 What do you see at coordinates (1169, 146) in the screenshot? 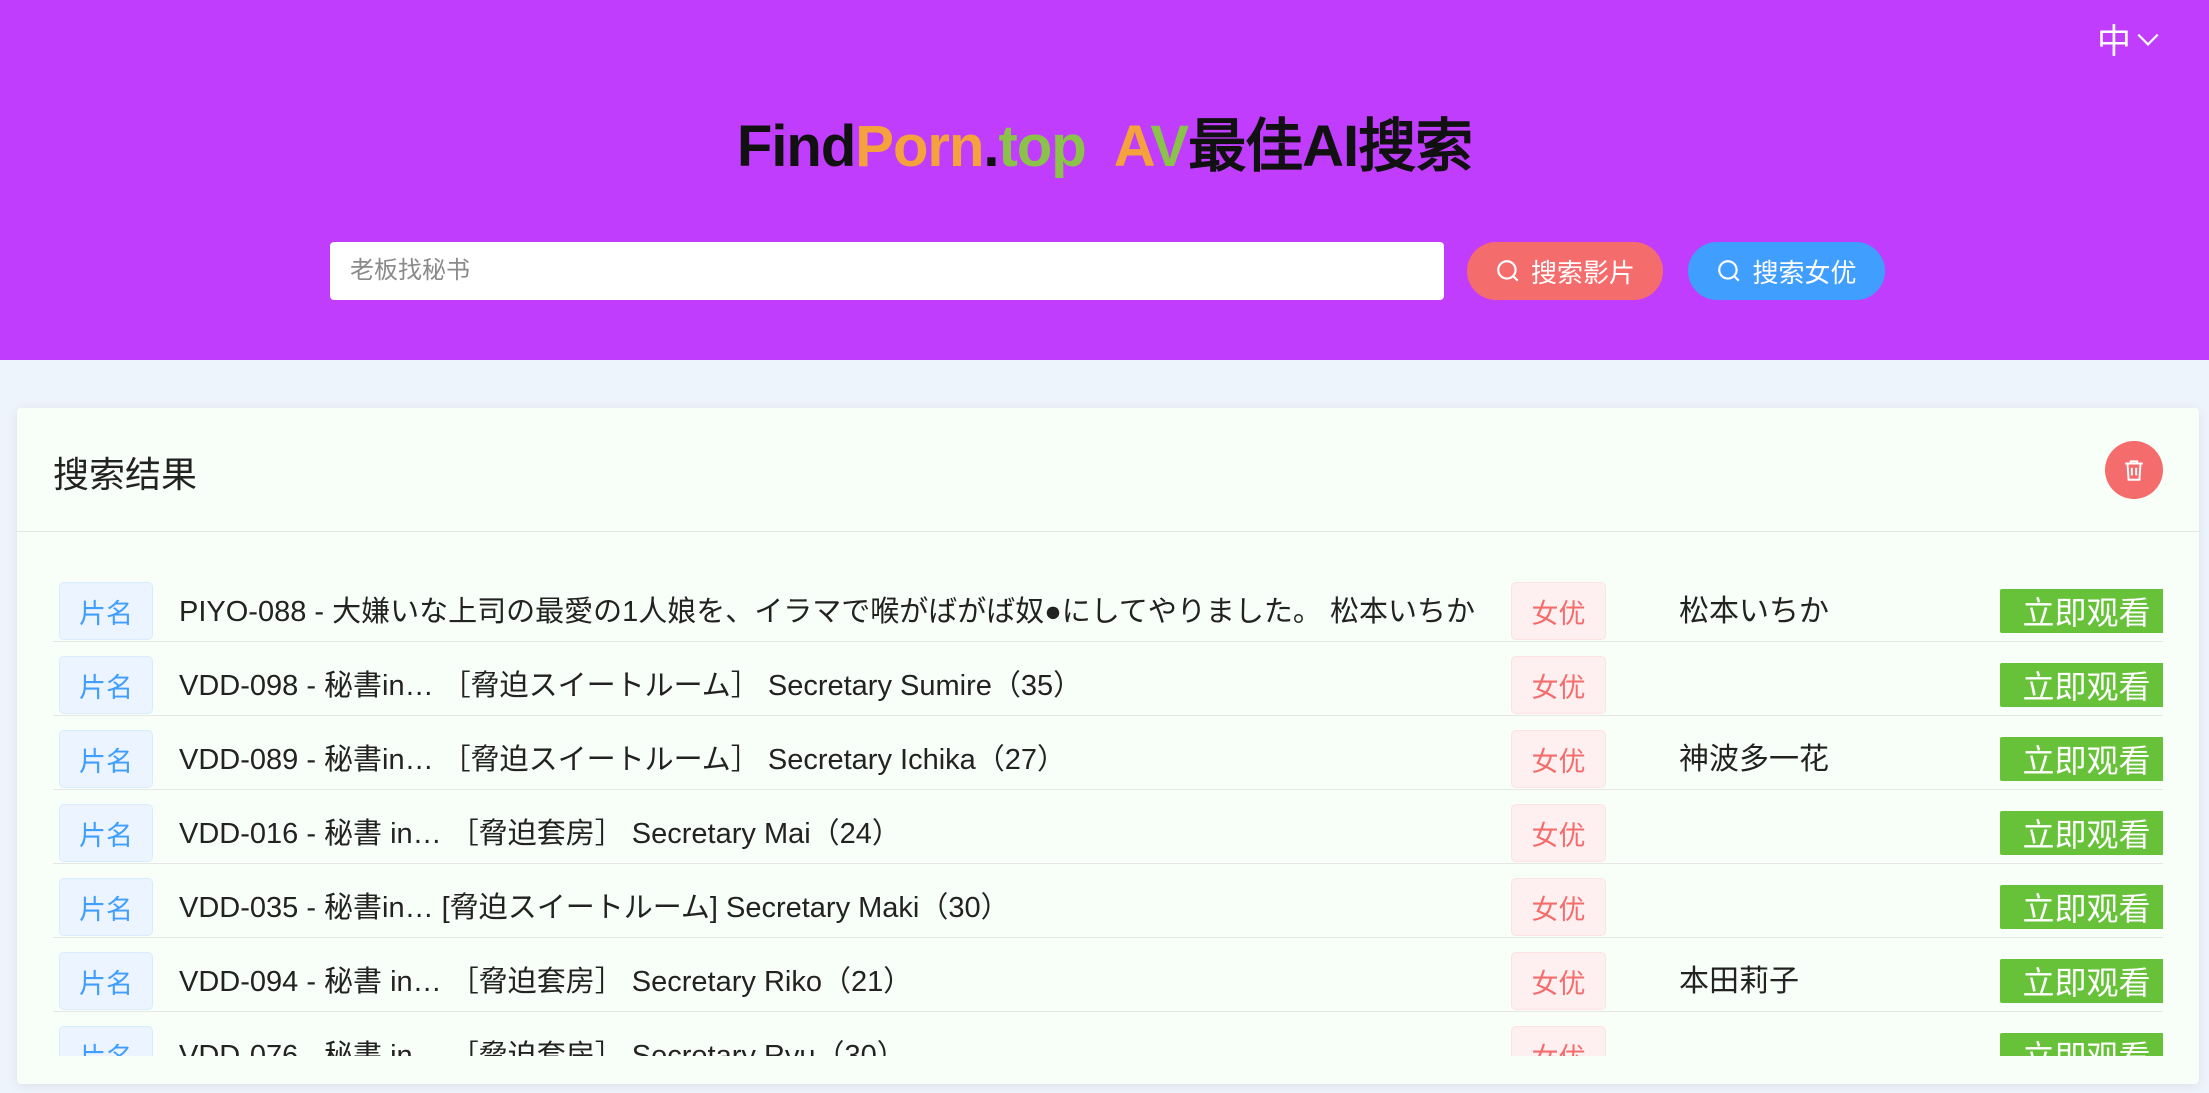
I see `title-v: V` at bounding box center [1169, 146].